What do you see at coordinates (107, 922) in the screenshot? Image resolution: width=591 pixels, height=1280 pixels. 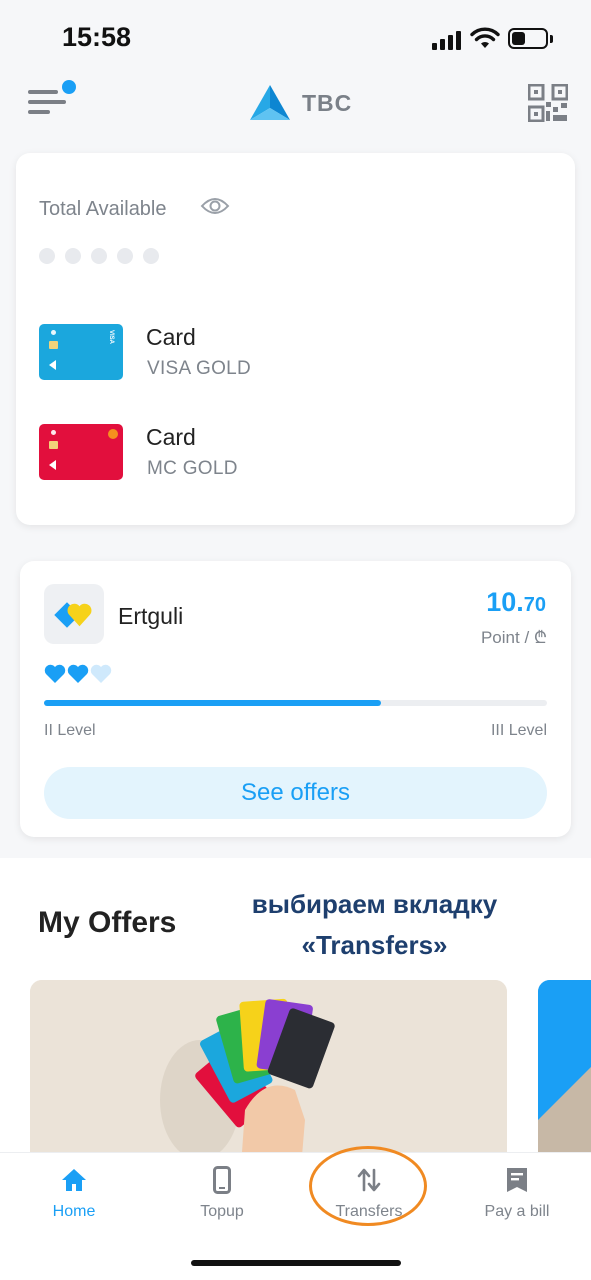 I see `my-offers-title: My Offers` at bounding box center [107, 922].